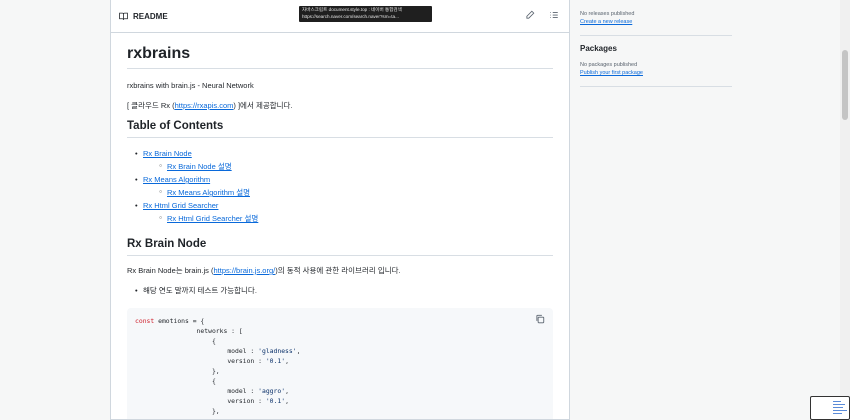 The width and height of the screenshot is (850, 420). What do you see at coordinates (199, 166) in the screenshot?
I see `toc-sublink-rx-brain-node: Rx Brain Node 설명` at bounding box center [199, 166].